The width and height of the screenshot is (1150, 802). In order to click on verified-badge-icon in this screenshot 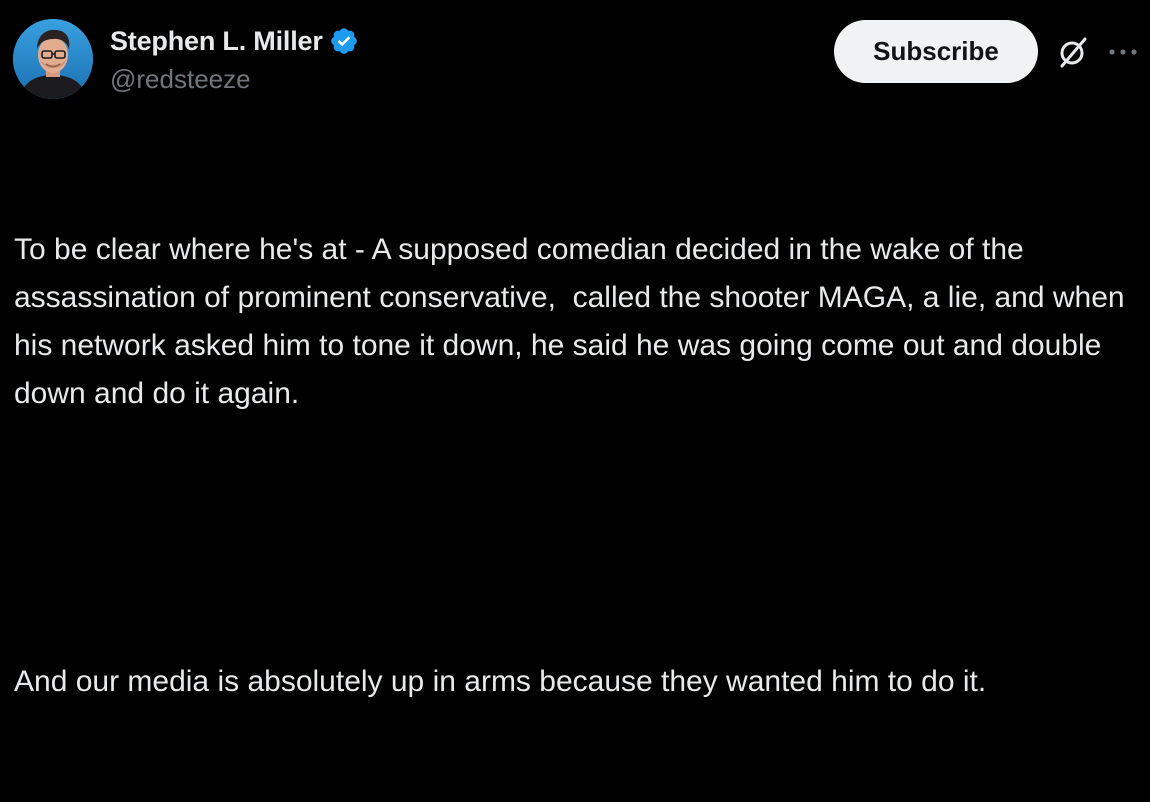, I will do `click(344, 41)`.